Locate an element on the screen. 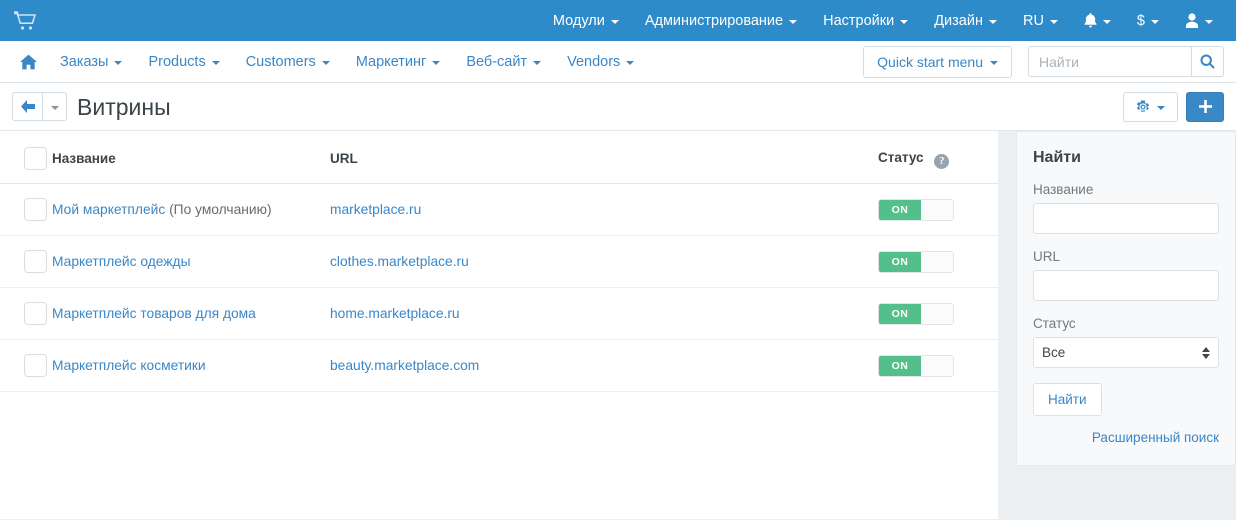 The image size is (1236, 520). topnav-item-design: Дизайн is located at coordinates (965, 21).